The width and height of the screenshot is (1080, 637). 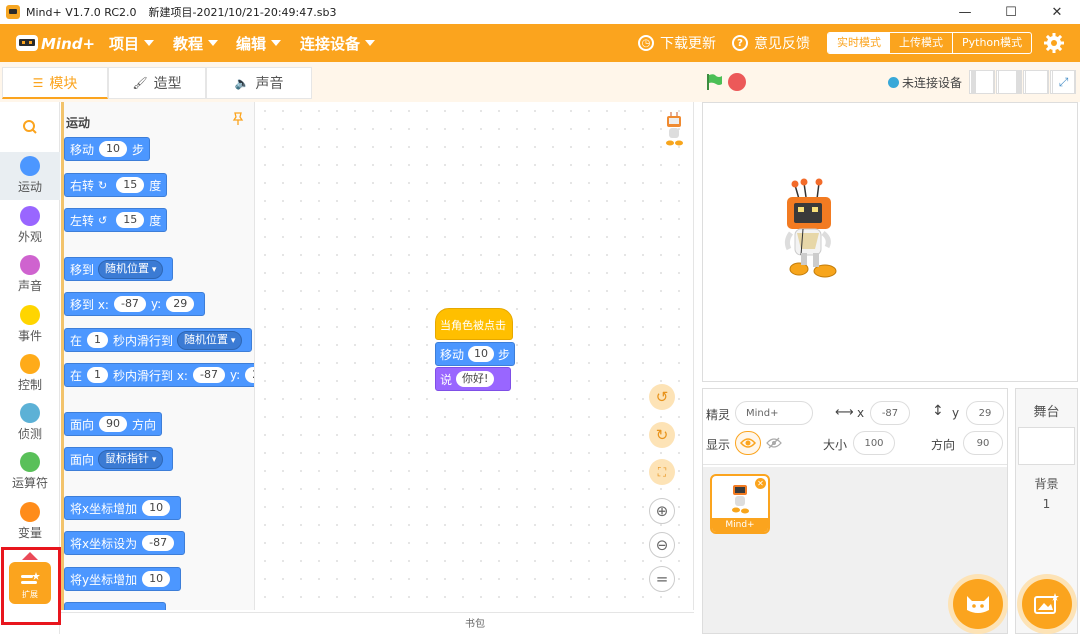 I want to click on show-visible-button, so click(x=748, y=443).